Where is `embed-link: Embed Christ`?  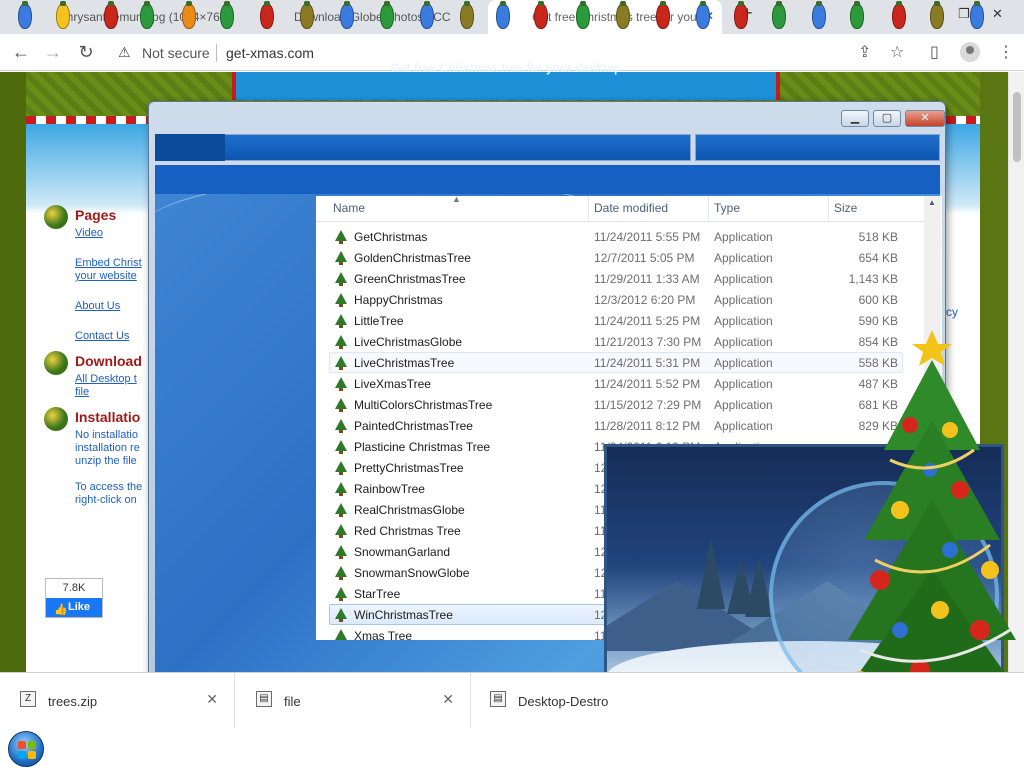 embed-link: Embed Christ is located at coordinates (114, 263).